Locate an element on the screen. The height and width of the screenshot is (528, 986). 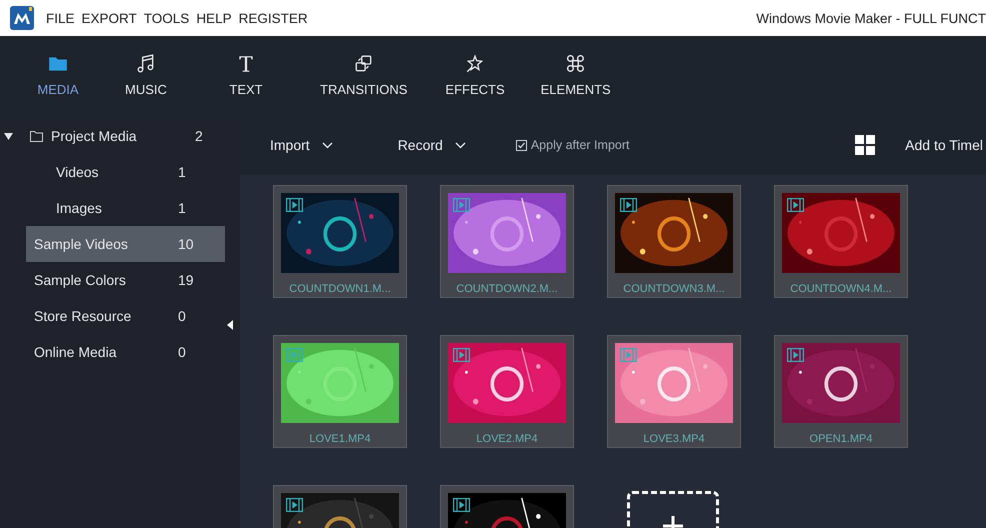
sidebar-item: Store Resource 0 is located at coordinates (125, 316).